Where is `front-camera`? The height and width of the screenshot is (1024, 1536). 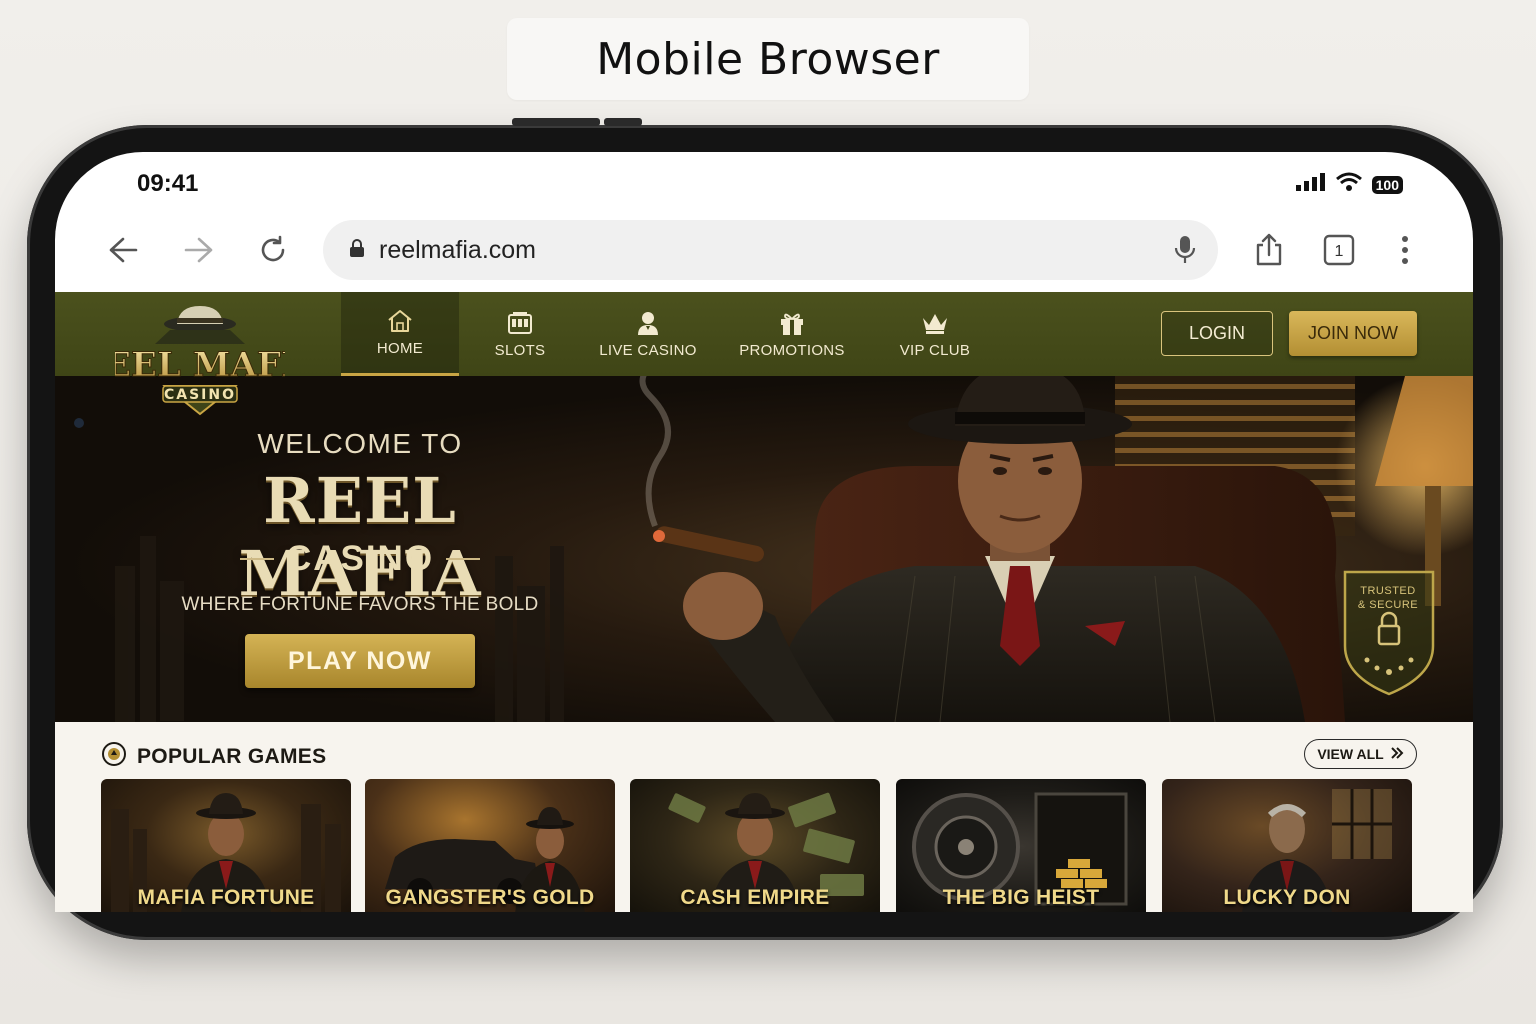
front-camera is located at coordinates (79, 423).